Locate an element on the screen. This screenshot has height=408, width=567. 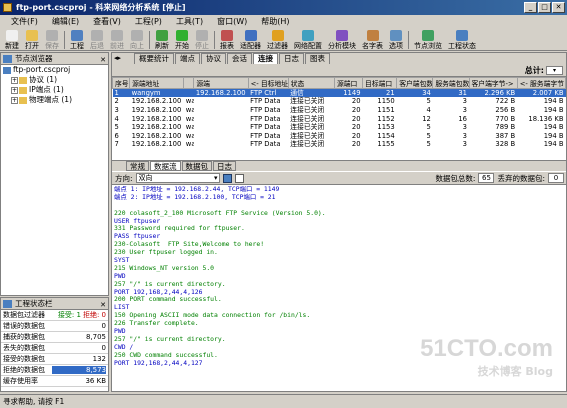
menu-view: 查看(V) is located at coordinates (107, 22).